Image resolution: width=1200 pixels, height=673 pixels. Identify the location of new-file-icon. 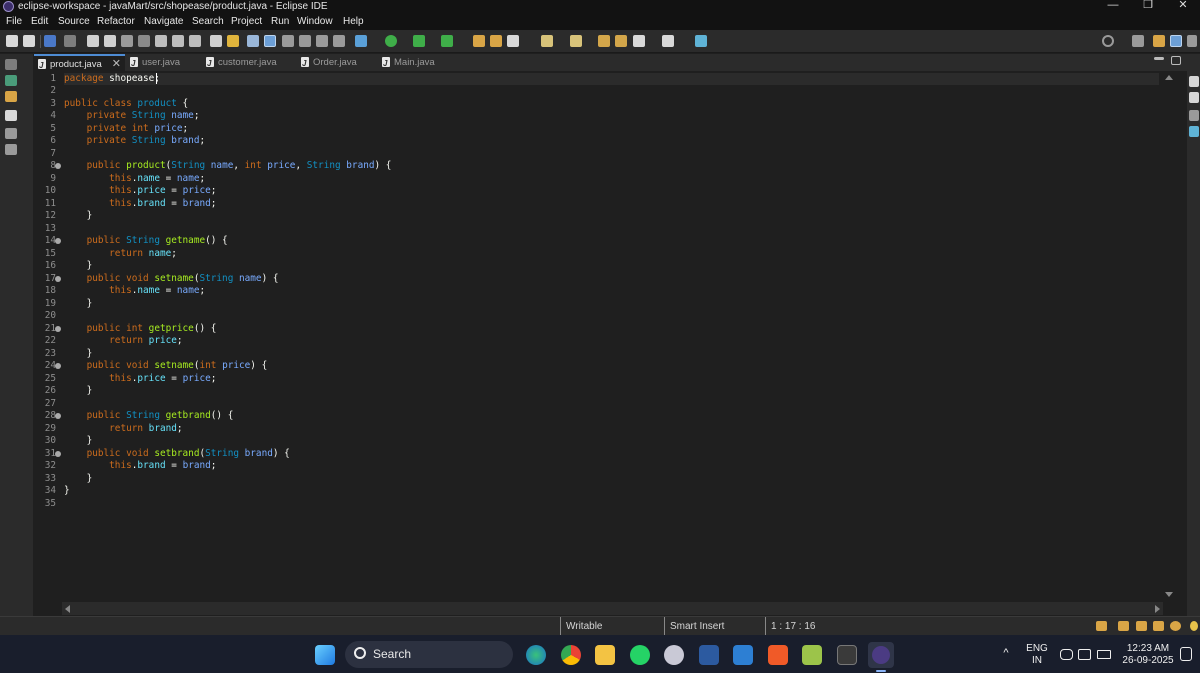
(11, 115).